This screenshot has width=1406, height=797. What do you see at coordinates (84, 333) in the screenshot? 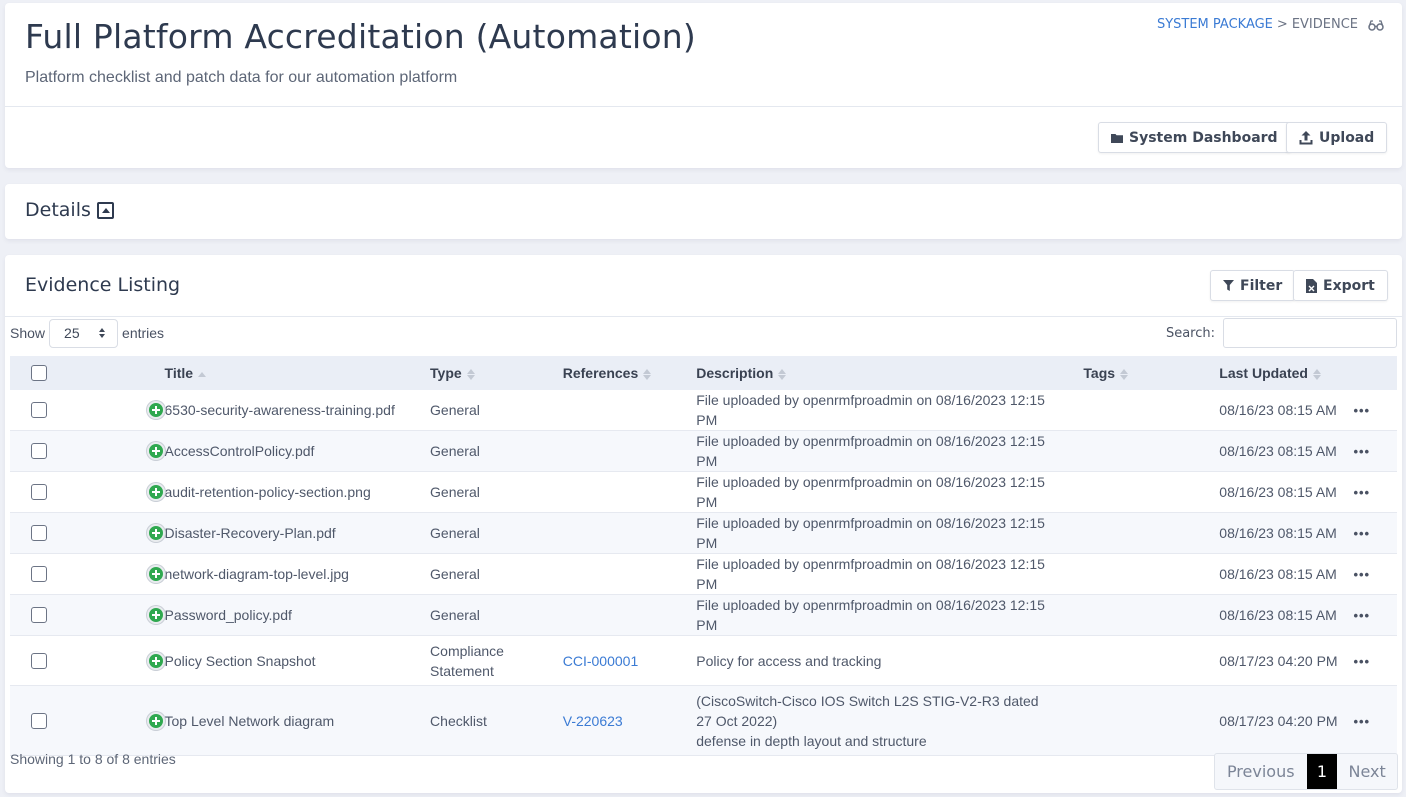
I see `page-length-select: 25` at bounding box center [84, 333].